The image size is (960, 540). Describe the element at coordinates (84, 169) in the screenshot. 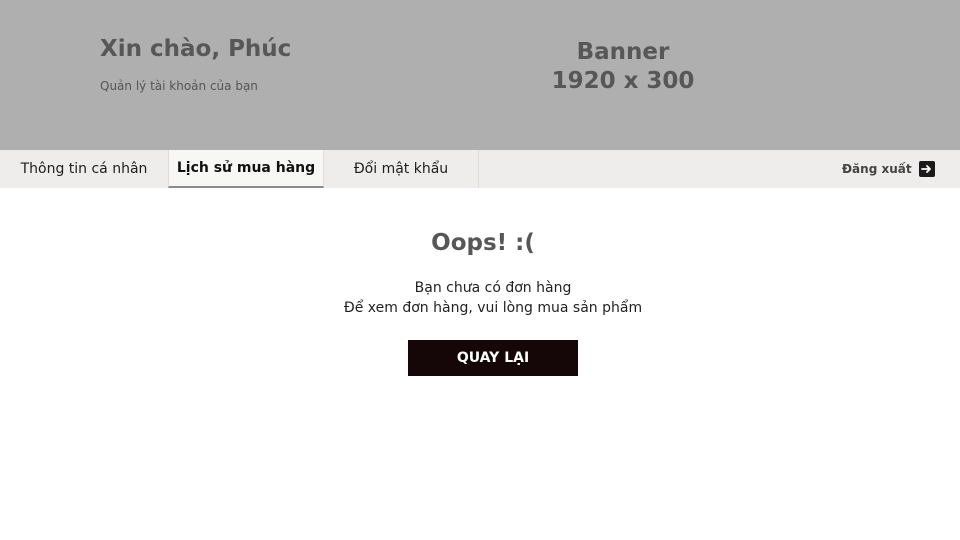

I see `tab-personal-info: Thông tin cá nhân` at that location.